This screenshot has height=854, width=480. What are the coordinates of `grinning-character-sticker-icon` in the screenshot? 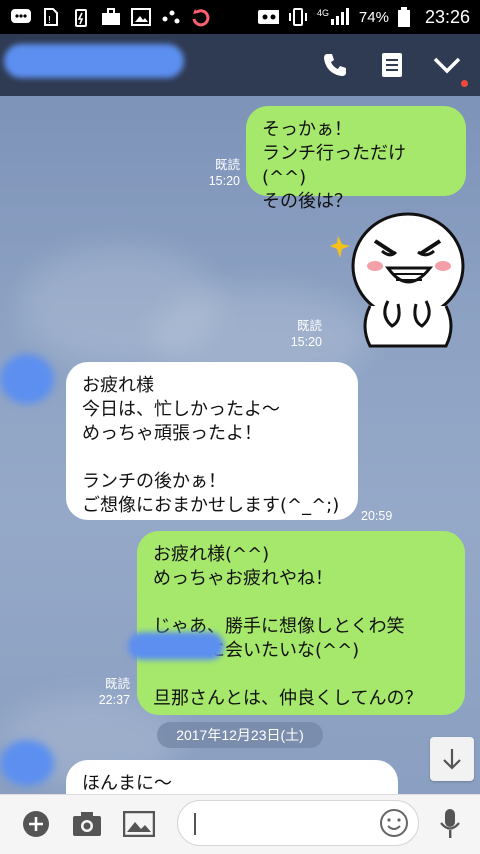 It's located at (397, 280).